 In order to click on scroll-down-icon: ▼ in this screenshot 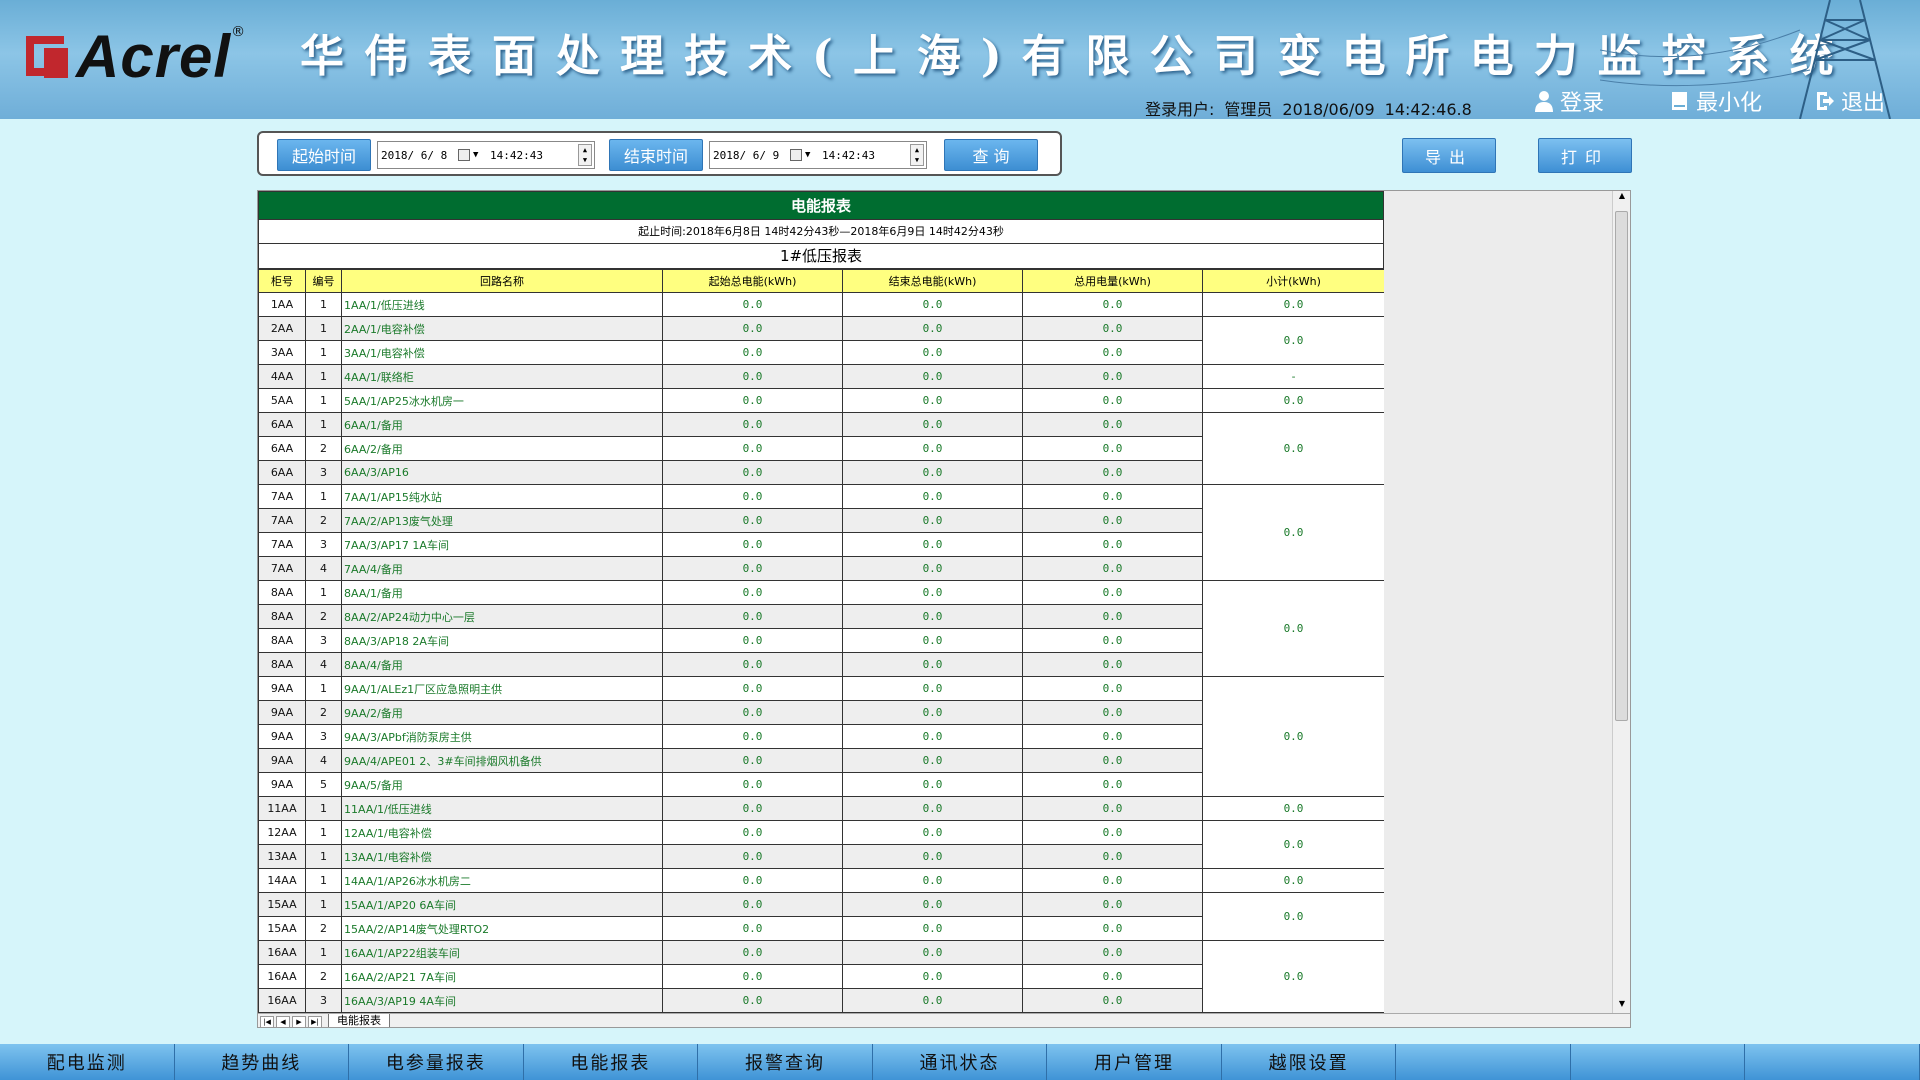, I will do `click(1621, 1006)`.